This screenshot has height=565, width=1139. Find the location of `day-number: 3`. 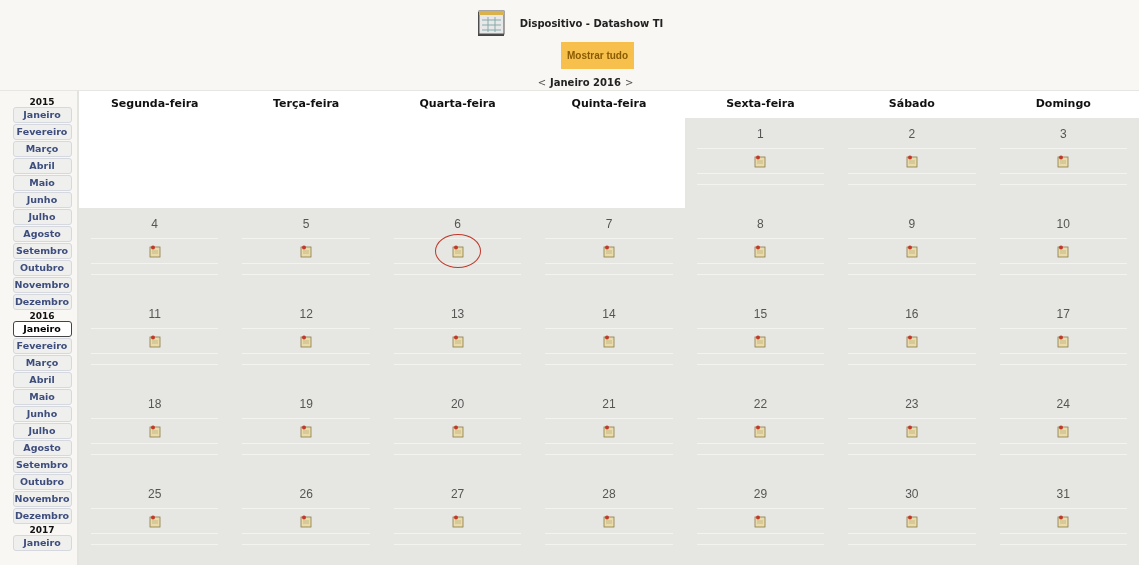

day-number: 3 is located at coordinates (1063, 134).